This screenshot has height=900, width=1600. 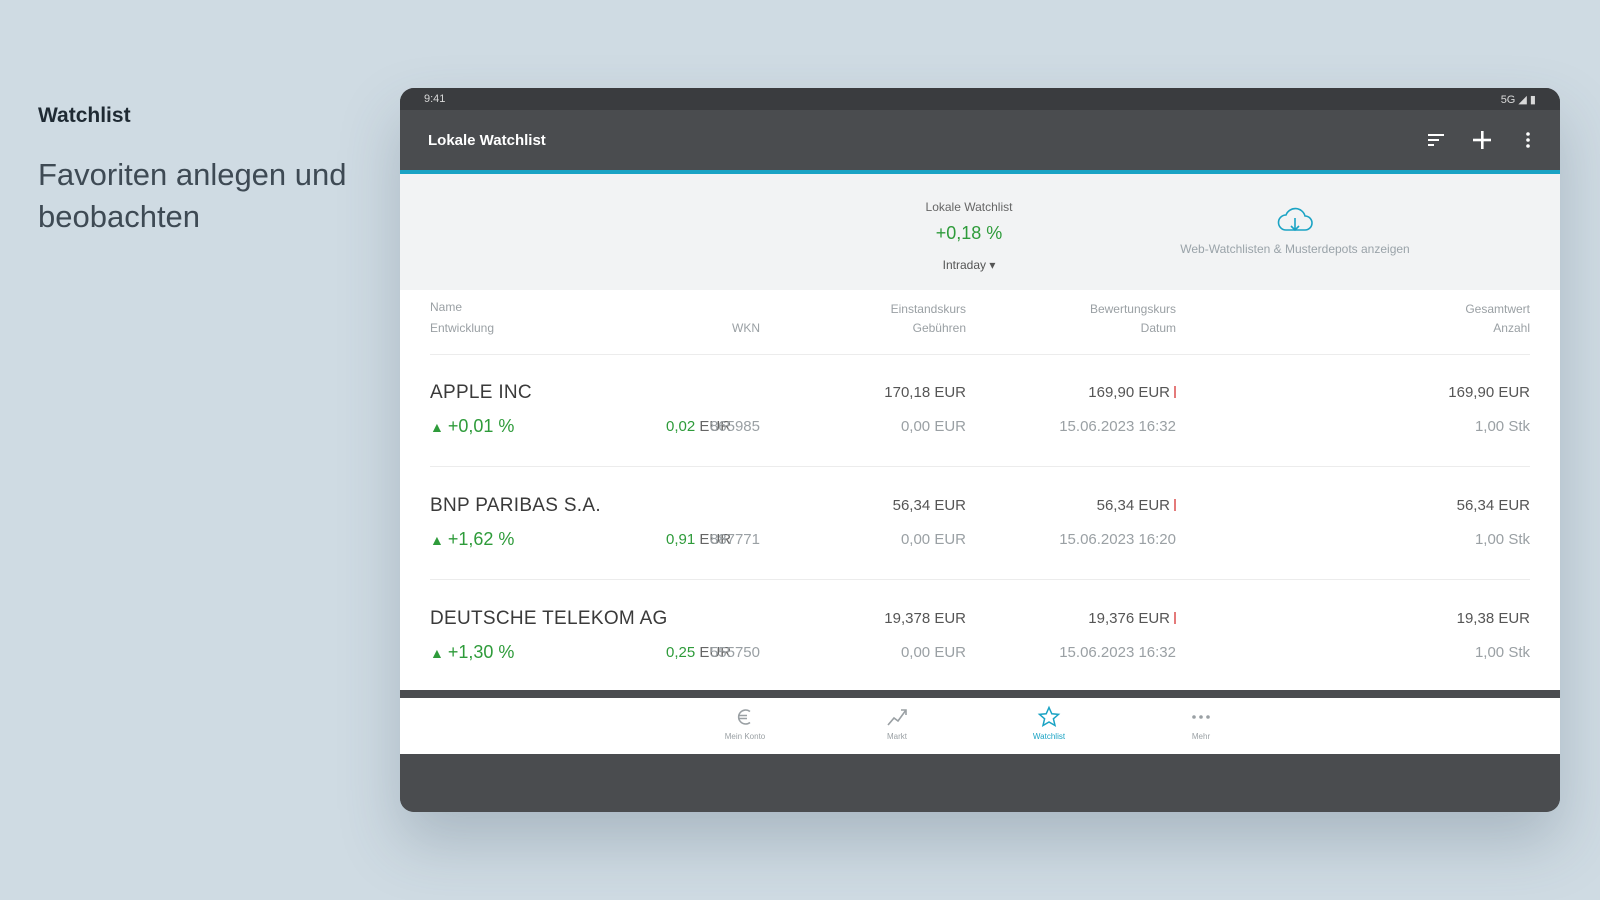 I want to click on status-indicators: 5G ◢ ▮, so click(x=1518, y=99).